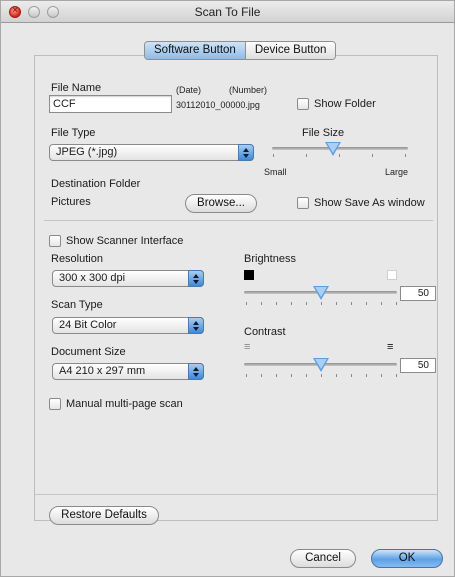 The image size is (455, 577). What do you see at coordinates (55, 404) in the screenshot?
I see `manual-multipage-checkbox` at bounding box center [55, 404].